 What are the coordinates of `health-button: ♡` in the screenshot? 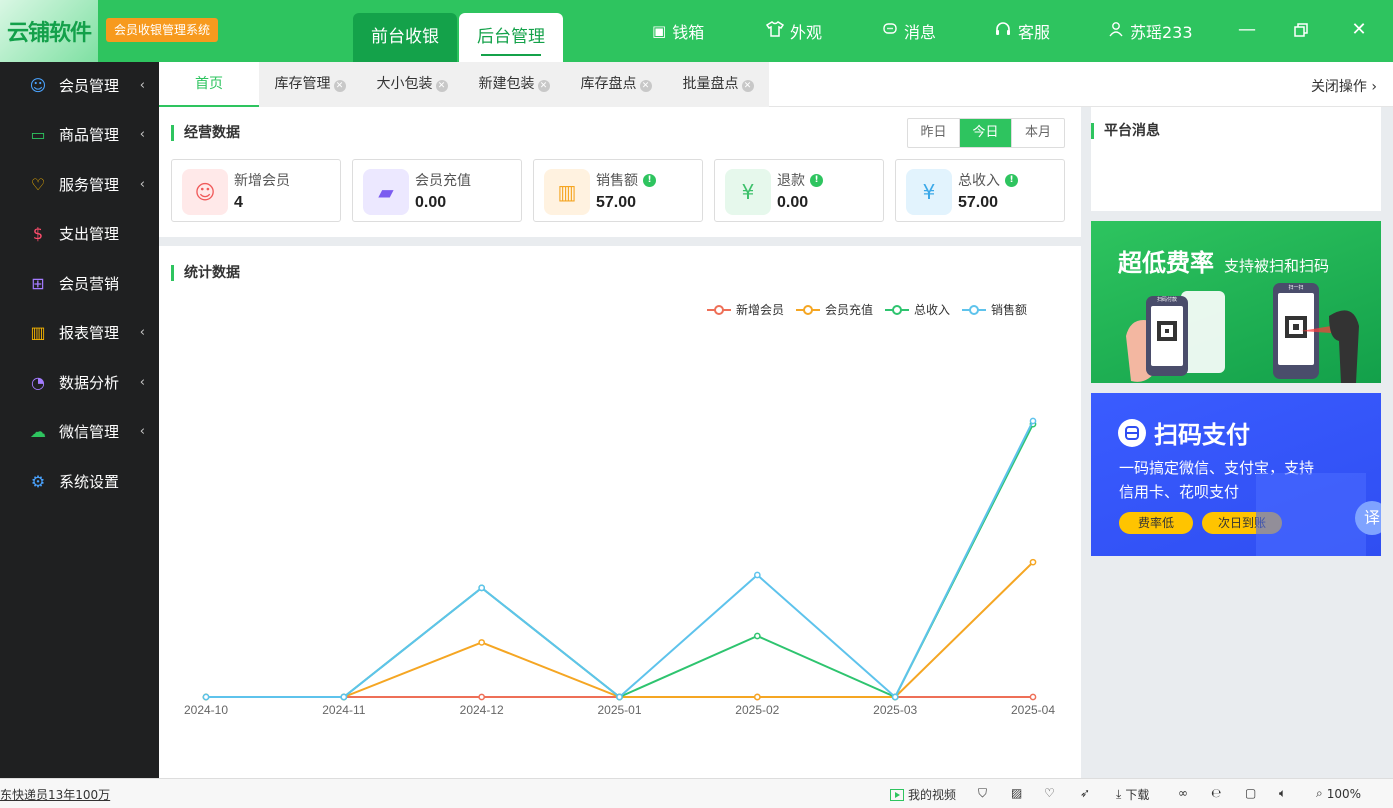 It's located at (1049, 793).